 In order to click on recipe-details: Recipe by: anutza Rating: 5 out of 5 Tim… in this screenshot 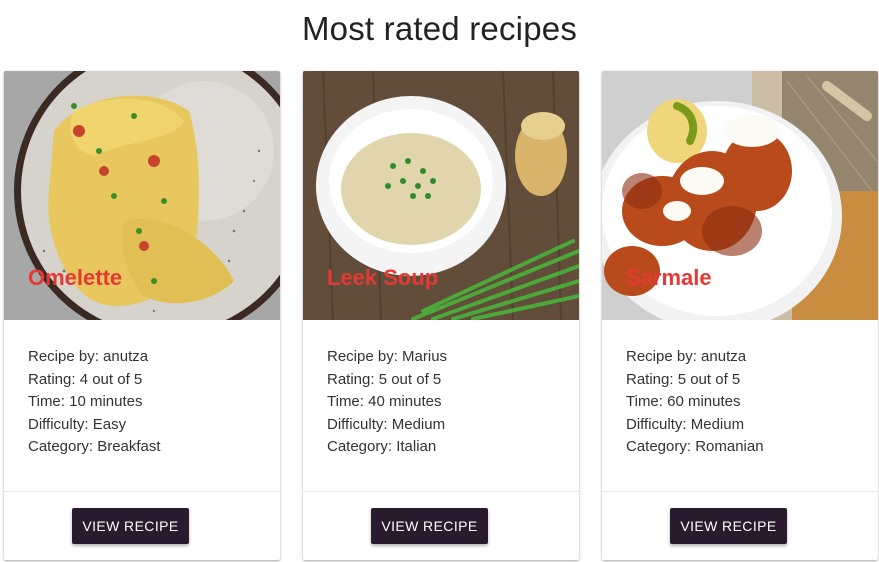, I will do `click(740, 389)`.